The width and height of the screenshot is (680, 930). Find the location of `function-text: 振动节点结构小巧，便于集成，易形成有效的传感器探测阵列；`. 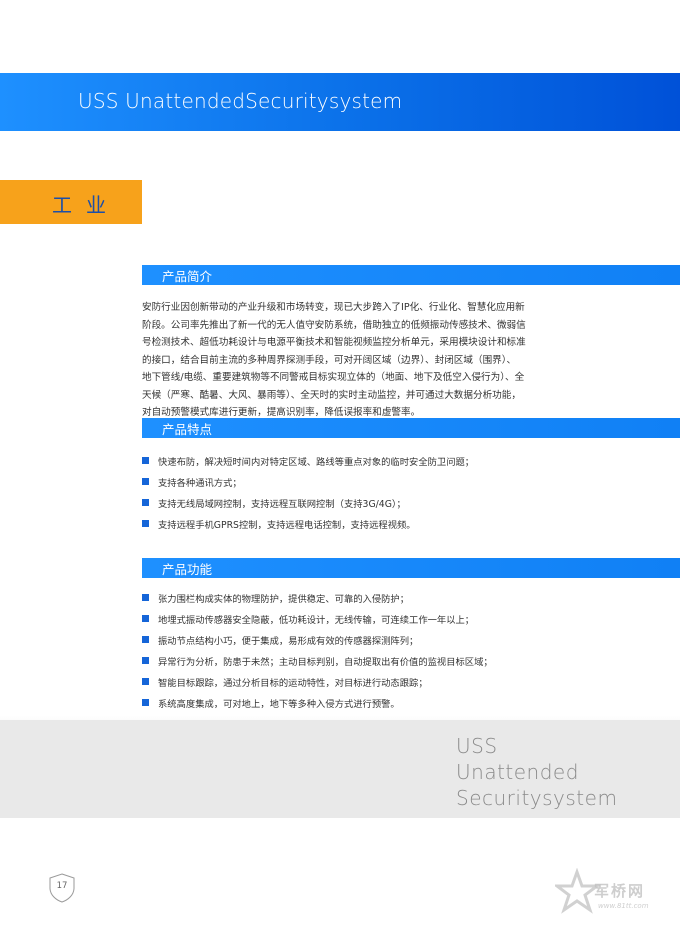

function-text: 振动节点结构小巧，便于集成，易形成有效的传感器探测阵列； is located at coordinates (288, 641).